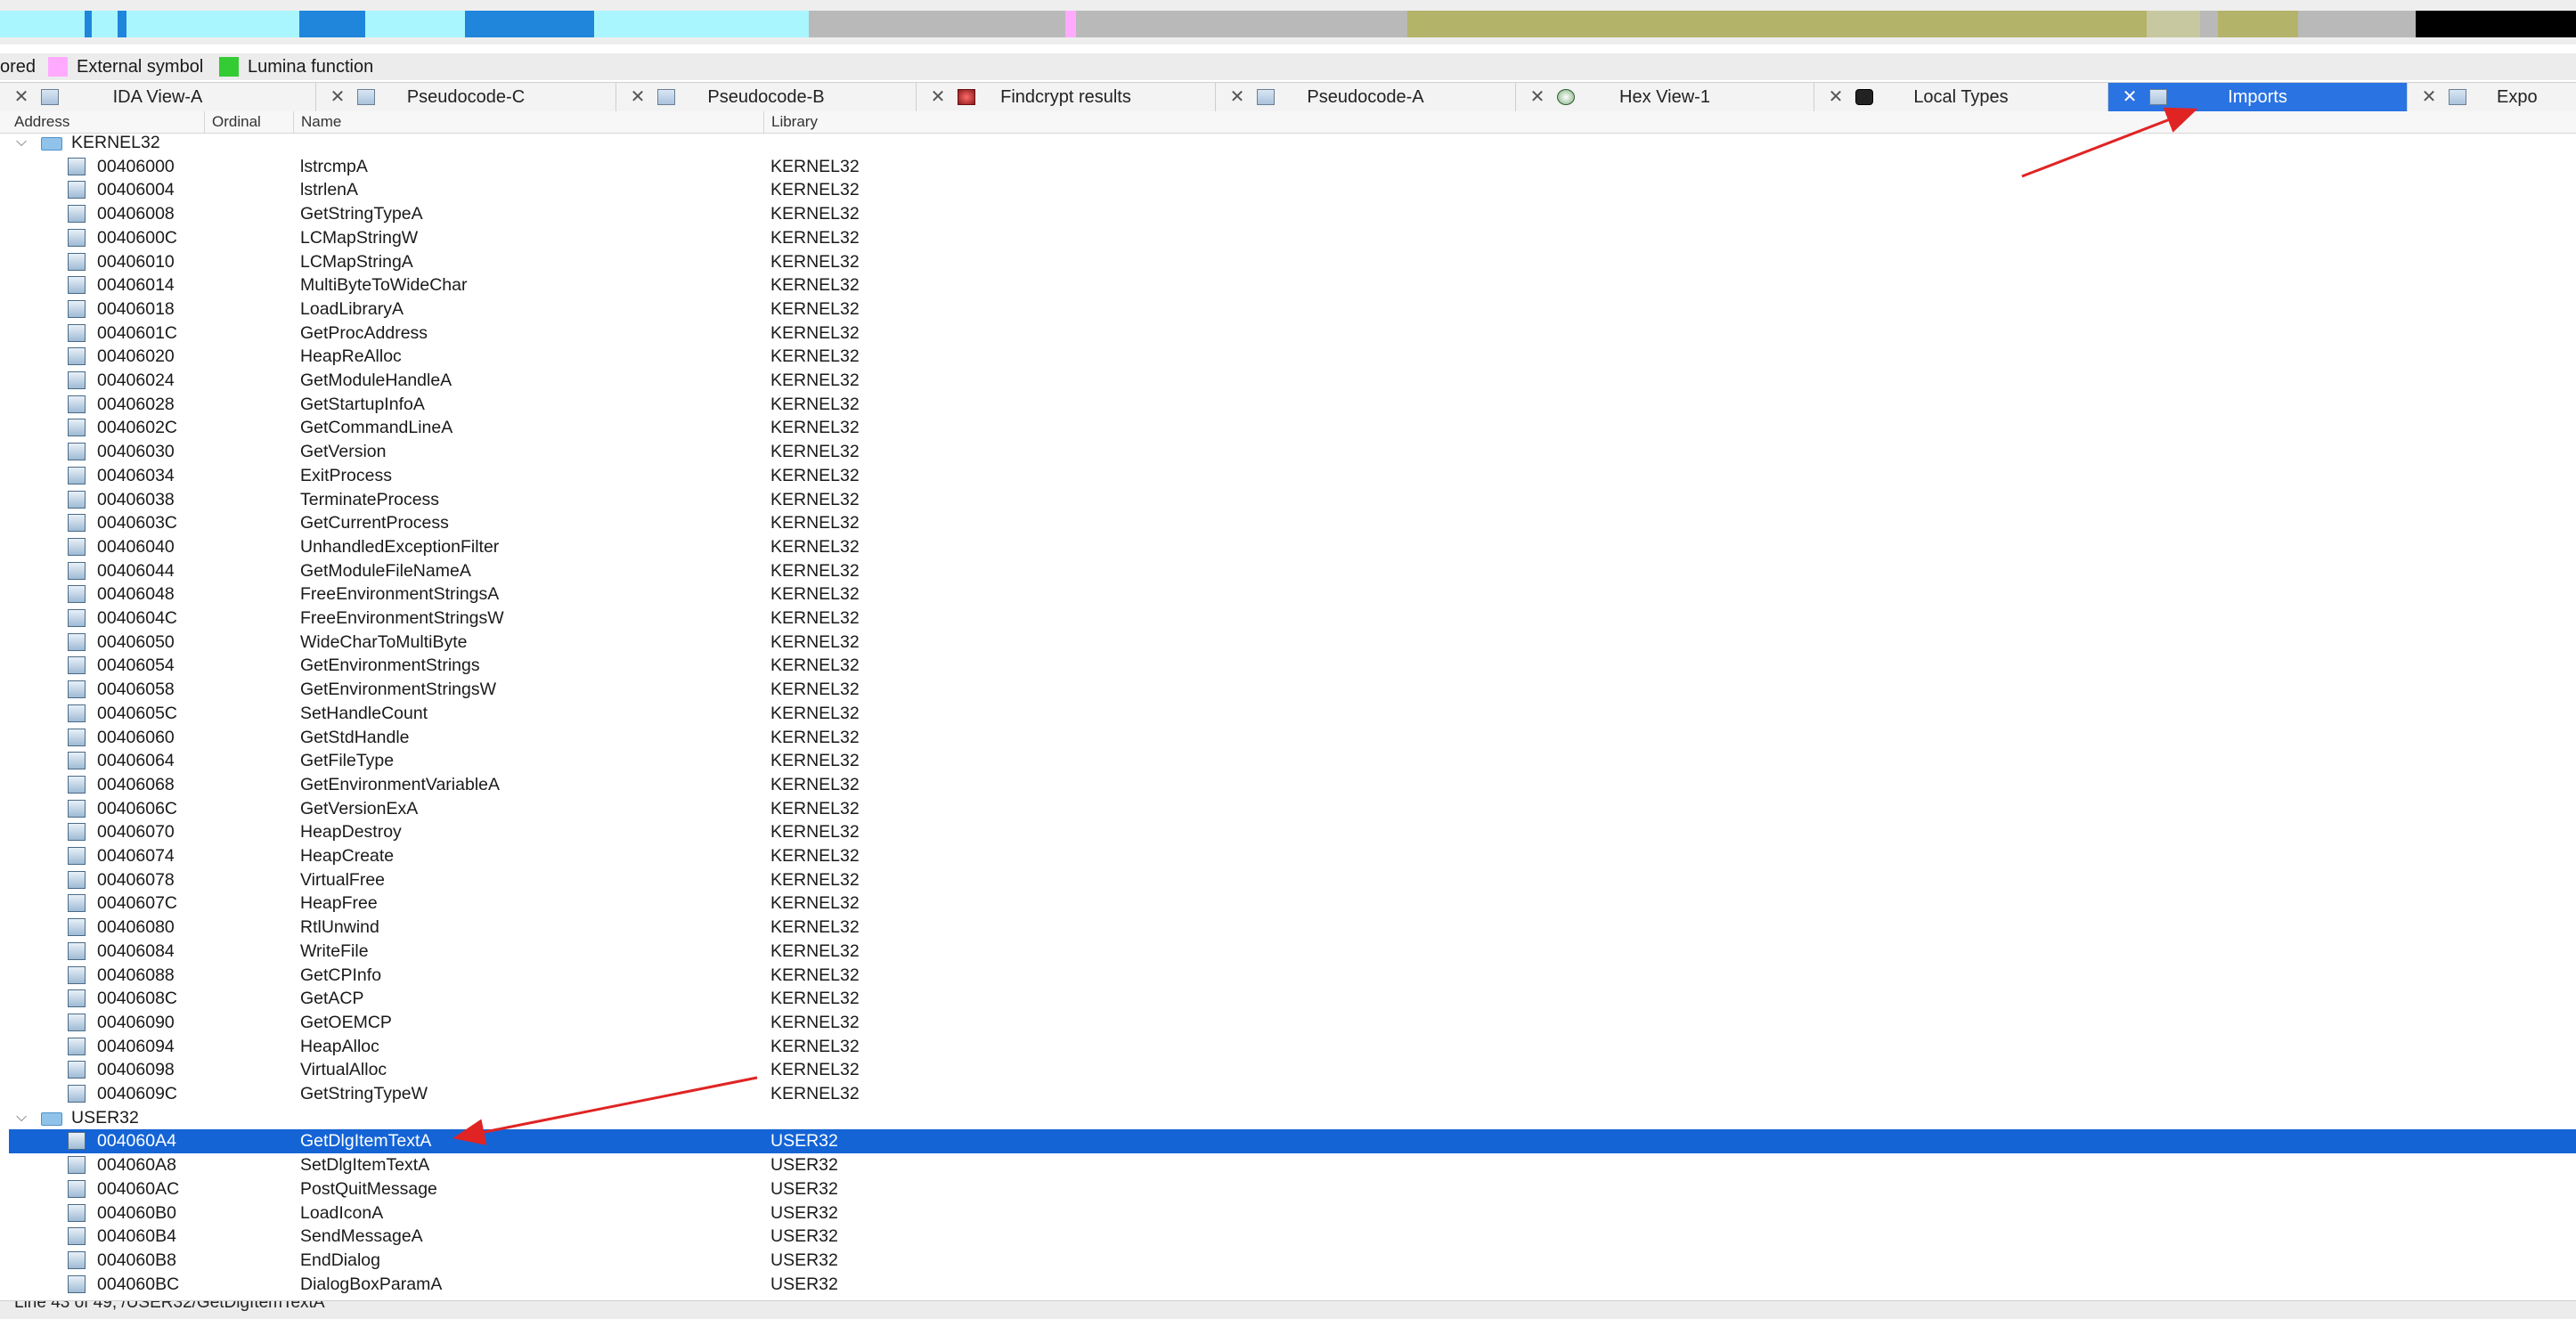  Describe the element at coordinates (1293, 309) in the screenshot. I see `table-row: 00406018 LoadLibraryA KERNEL32` at that location.